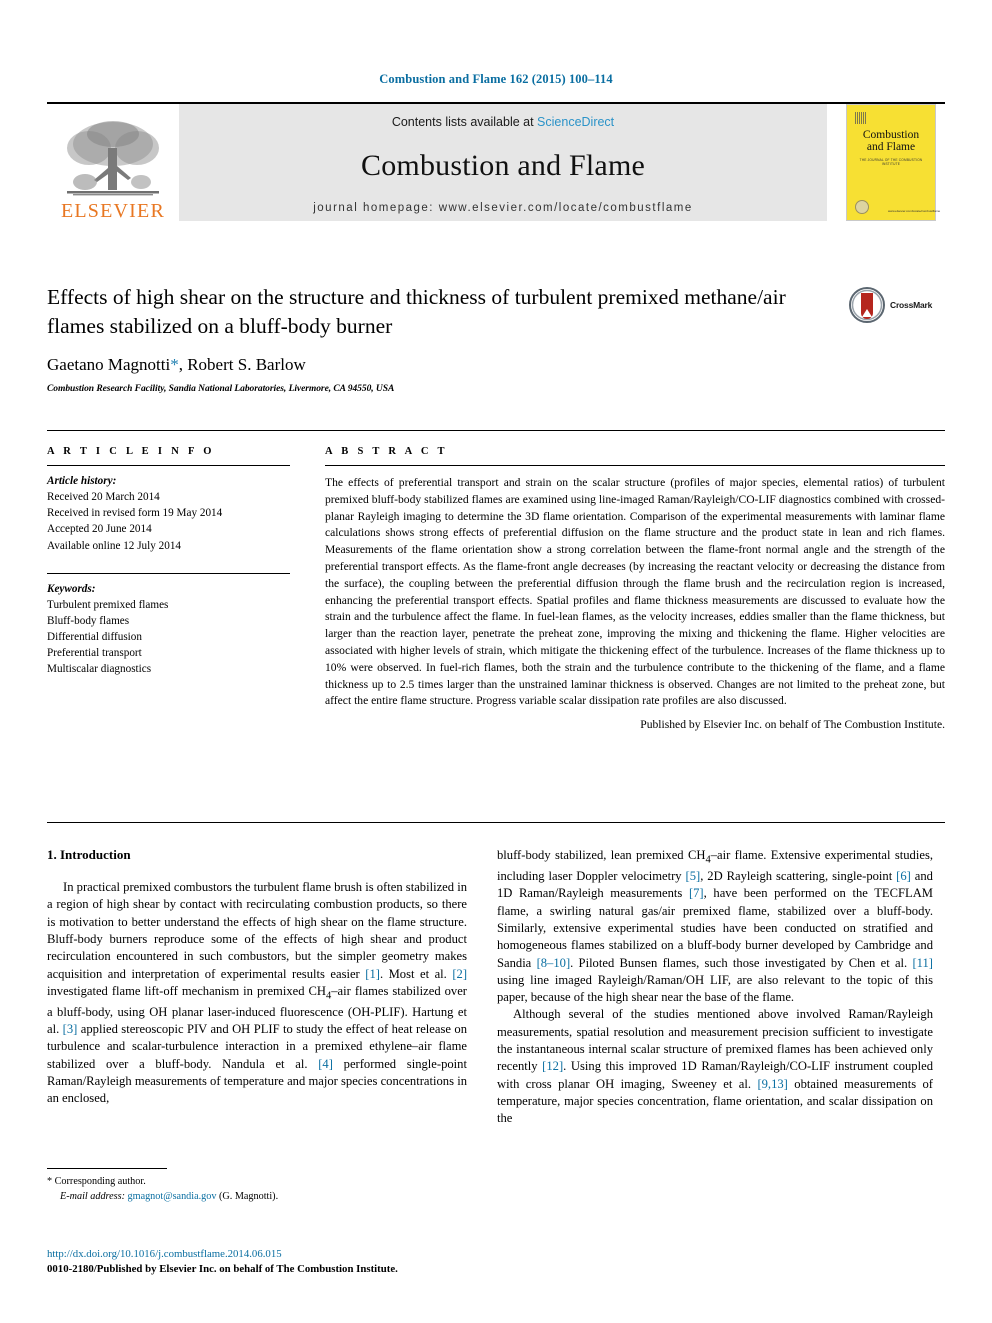 The width and height of the screenshot is (992, 1323). I want to click on crossmark-badge: CrossMark, so click(897, 305).